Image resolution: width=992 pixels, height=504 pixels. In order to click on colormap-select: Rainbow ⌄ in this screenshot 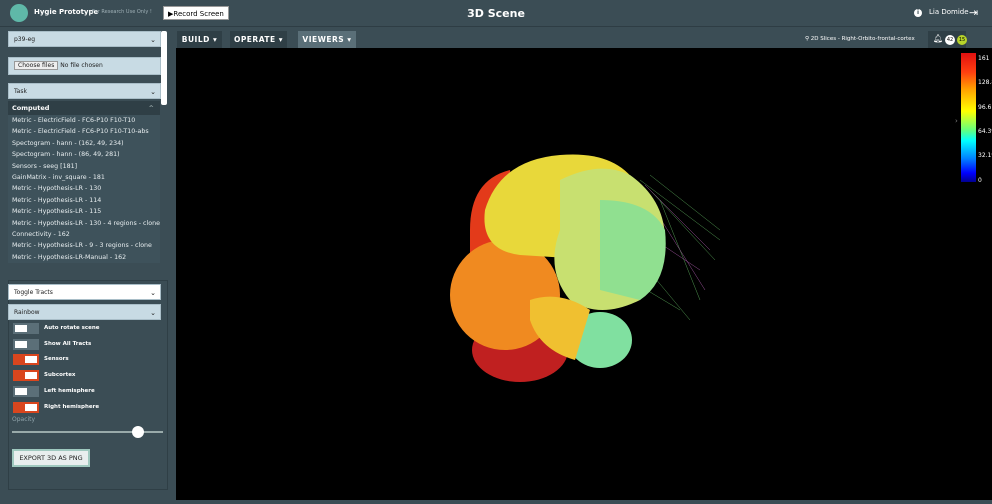, I will do `click(84, 312)`.